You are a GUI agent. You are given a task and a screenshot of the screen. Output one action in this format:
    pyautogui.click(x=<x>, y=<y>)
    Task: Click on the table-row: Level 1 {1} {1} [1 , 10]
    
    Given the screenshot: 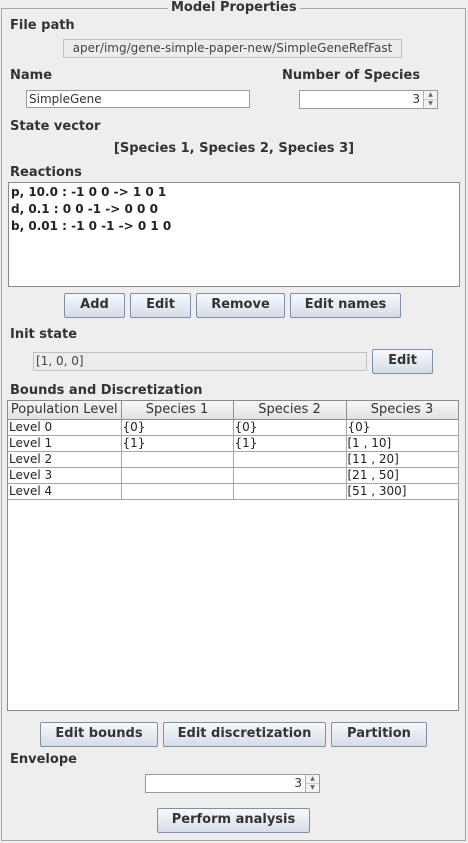 What is the action you would take?
    pyautogui.click(x=233, y=443)
    